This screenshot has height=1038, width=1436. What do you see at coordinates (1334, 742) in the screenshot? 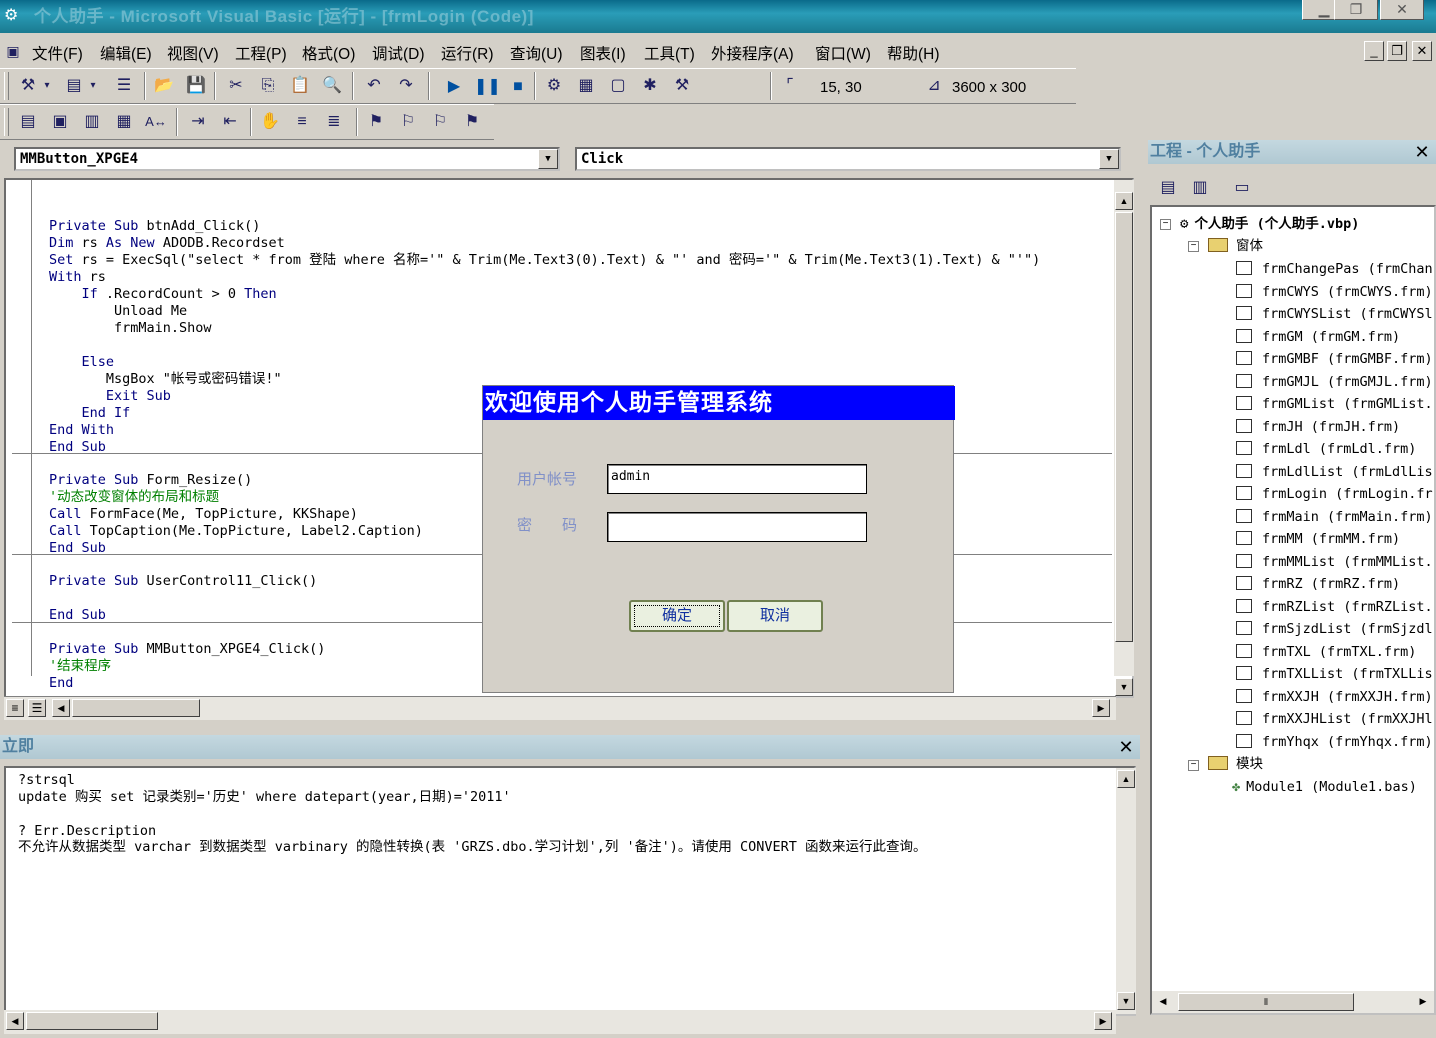
I see `tree-item-form: frmYhqx (frmYhqx.frm)` at bounding box center [1334, 742].